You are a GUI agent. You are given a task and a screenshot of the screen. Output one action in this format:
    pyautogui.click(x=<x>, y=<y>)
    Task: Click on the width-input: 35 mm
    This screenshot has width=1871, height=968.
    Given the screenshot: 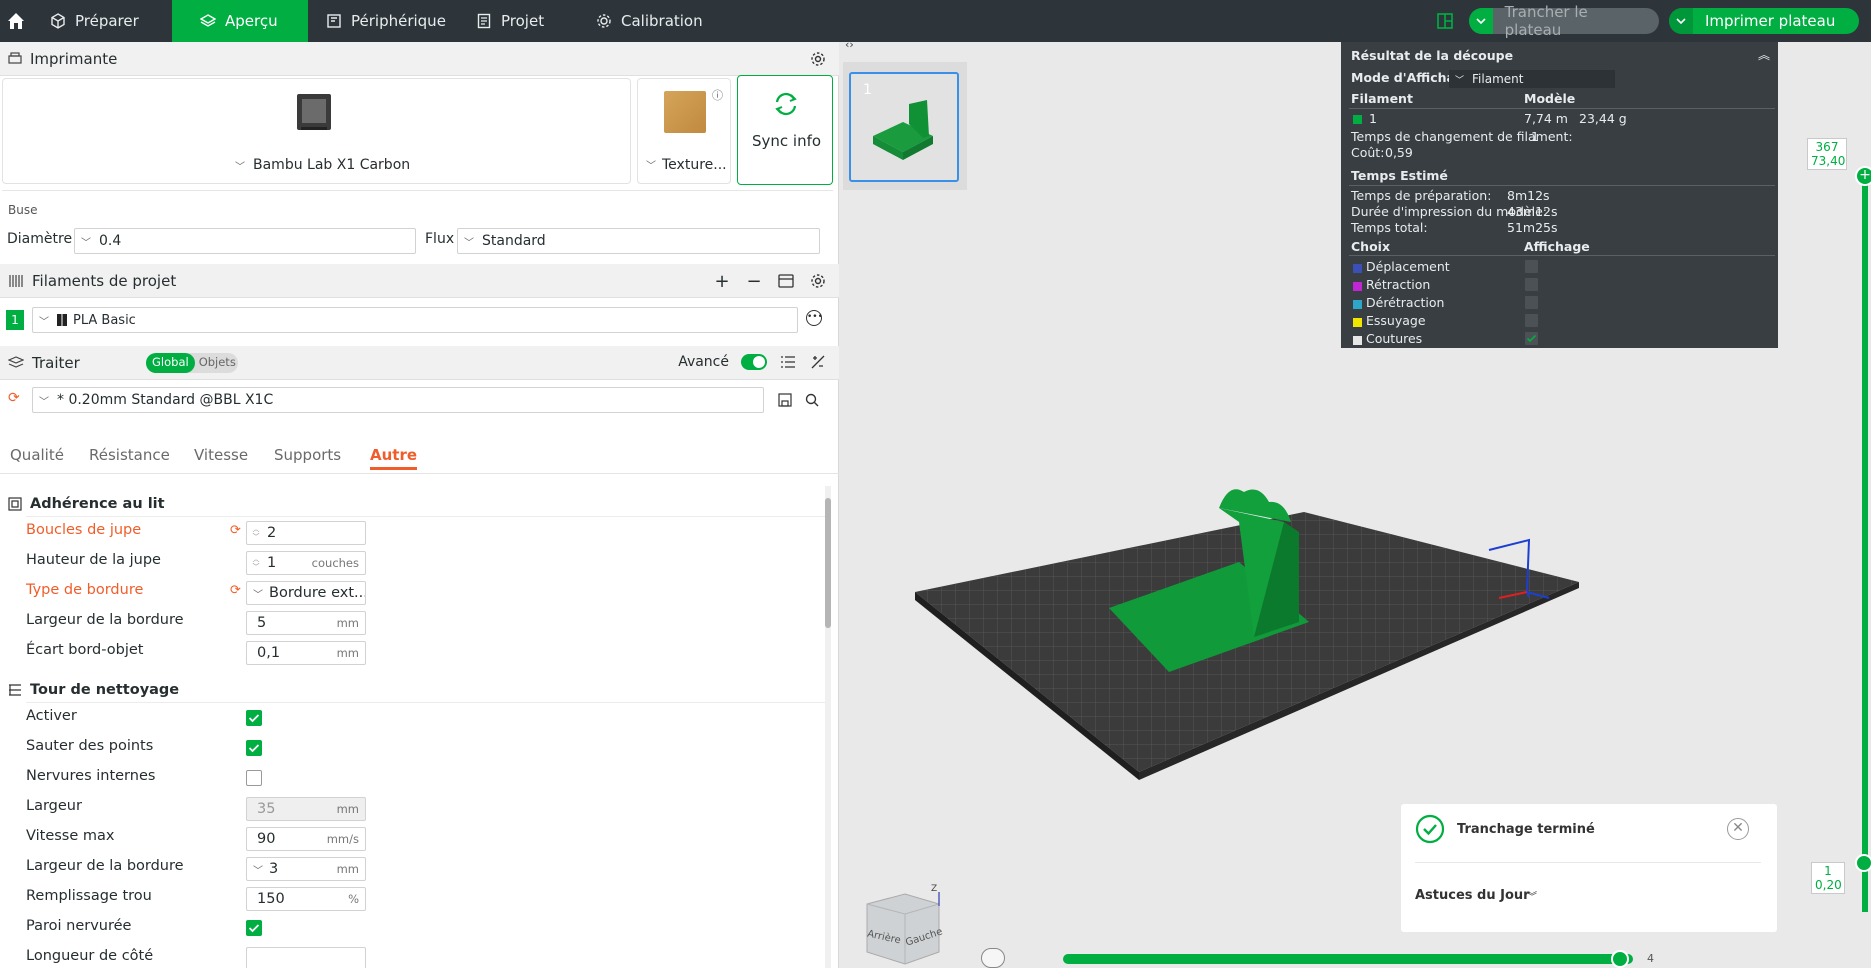 What is the action you would take?
    pyautogui.click(x=306, y=809)
    